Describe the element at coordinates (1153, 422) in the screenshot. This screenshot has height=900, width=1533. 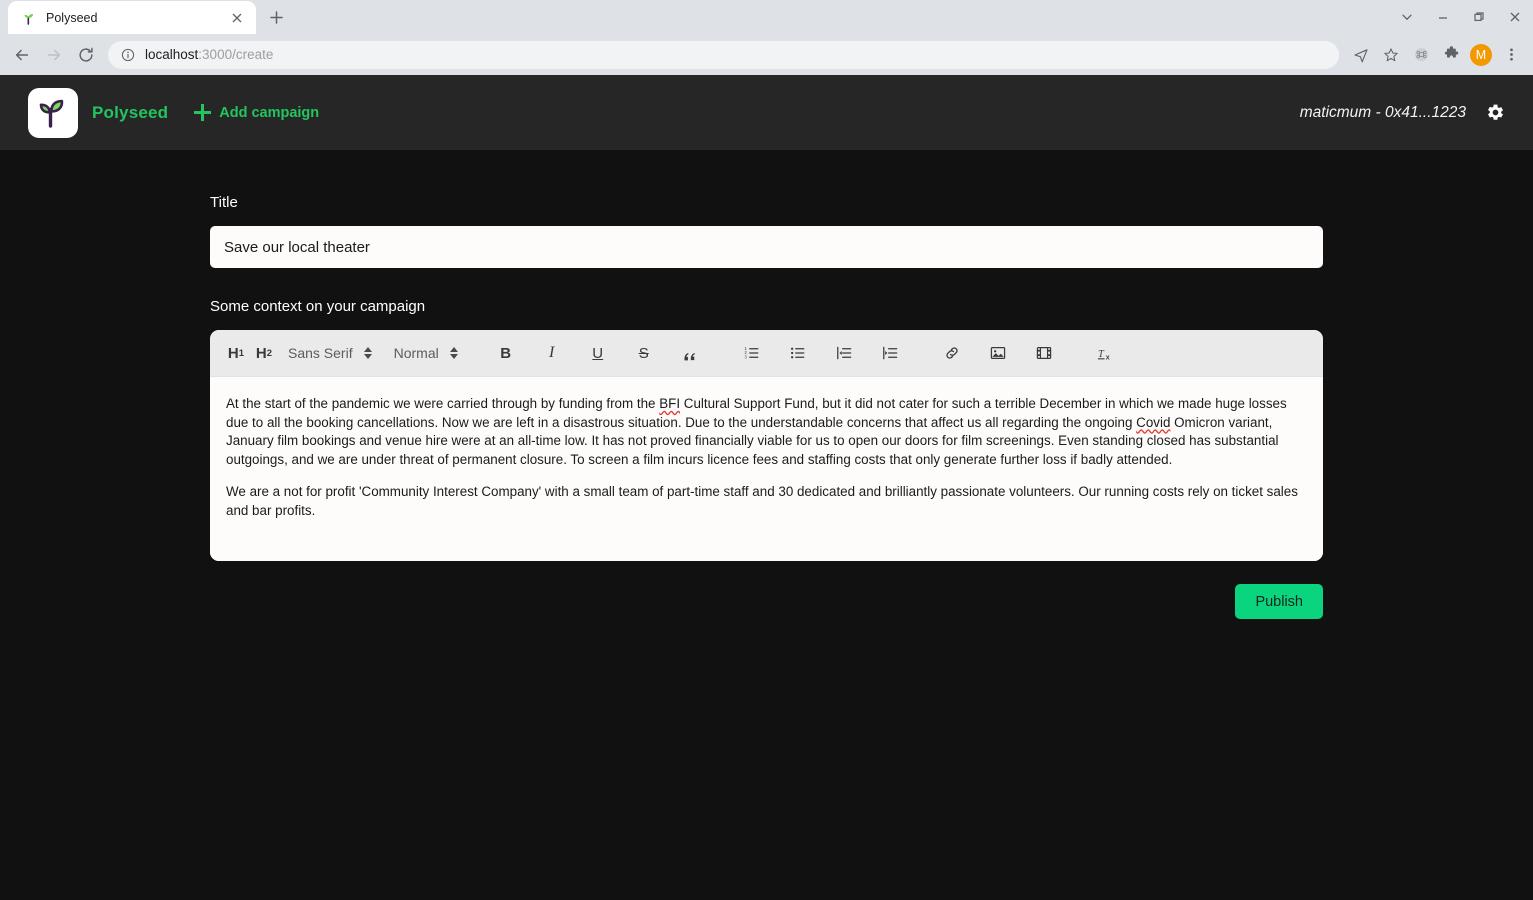
I see `spellcheck-word: Covid` at that location.